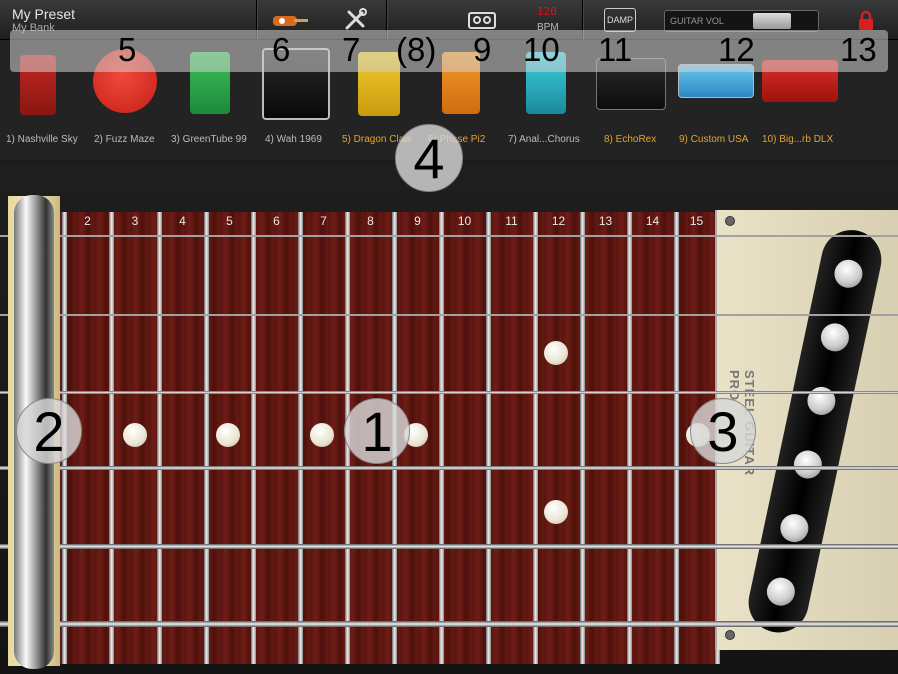 This screenshot has height=674, width=898. What do you see at coordinates (229, 221) in the screenshot?
I see `fret-number: 5` at bounding box center [229, 221].